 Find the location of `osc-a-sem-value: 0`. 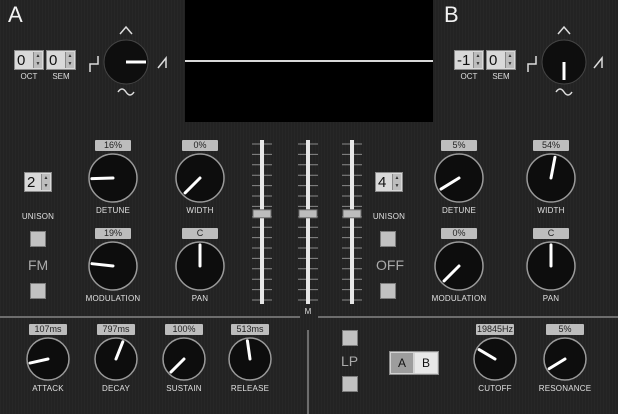

osc-a-sem-value: 0 is located at coordinates (53, 60).